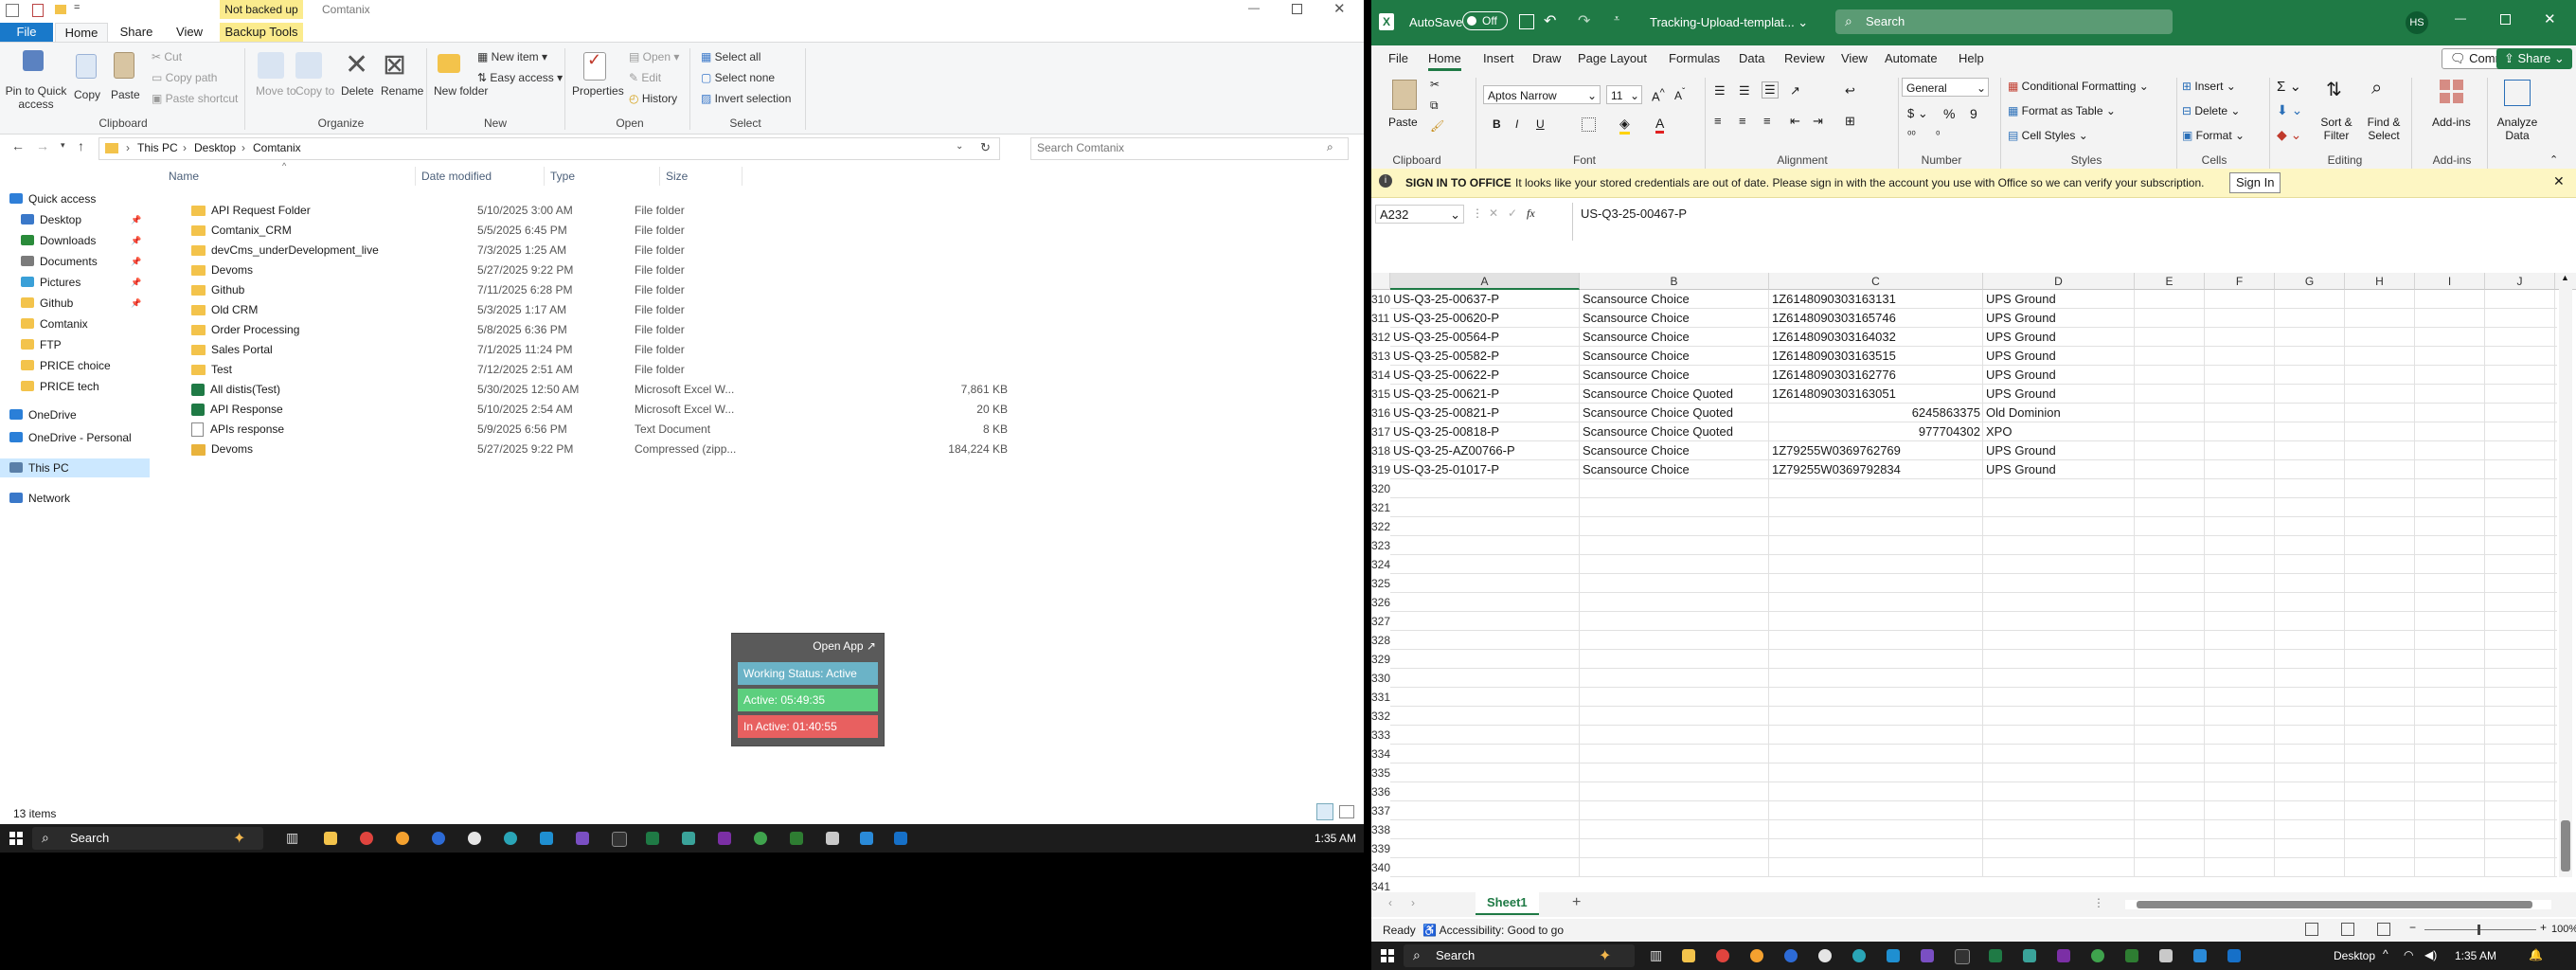  Describe the element at coordinates (261, 32) in the screenshot. I see `tab-backup-tools: Backup Tools` at that location.